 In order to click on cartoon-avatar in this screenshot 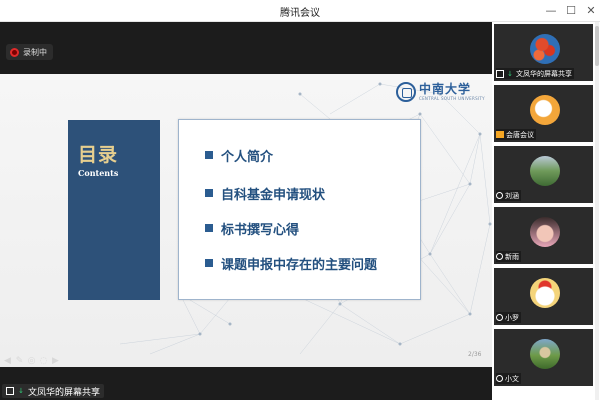, I will do `click(545, 110)`.